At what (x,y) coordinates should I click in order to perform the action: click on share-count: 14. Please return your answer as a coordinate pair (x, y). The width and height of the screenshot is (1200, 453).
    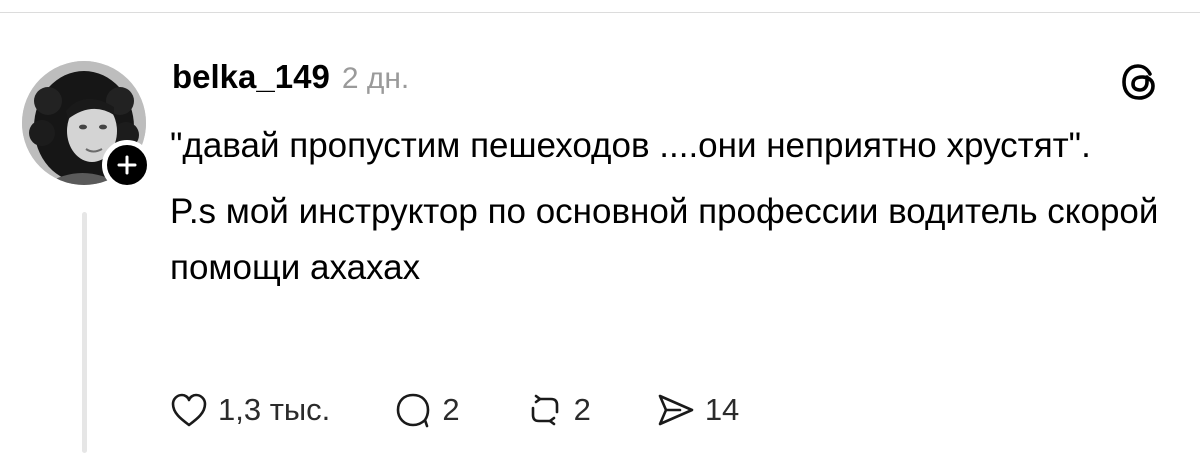
    Looking at the image, I should click on (722, 409).